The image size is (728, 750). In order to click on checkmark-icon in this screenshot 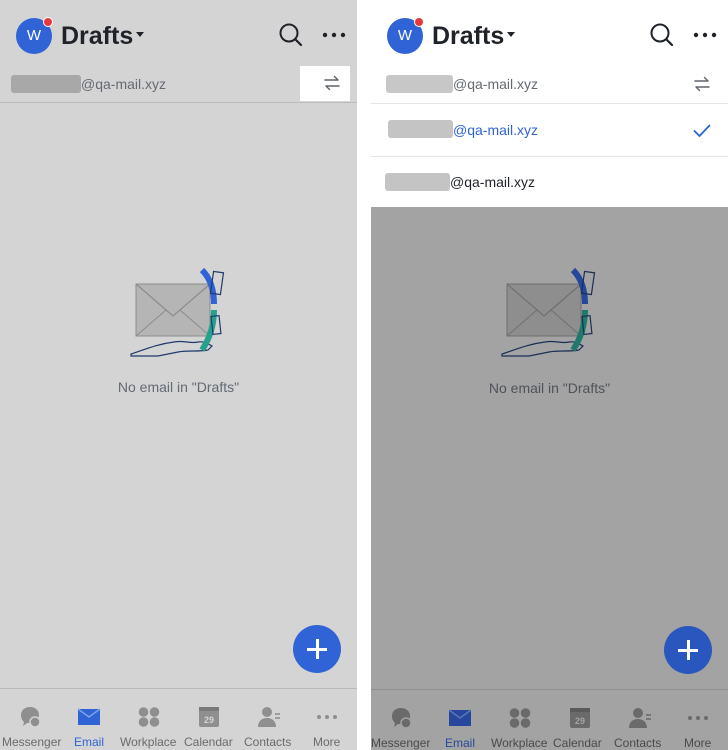, I will do `click(702, 130)`.